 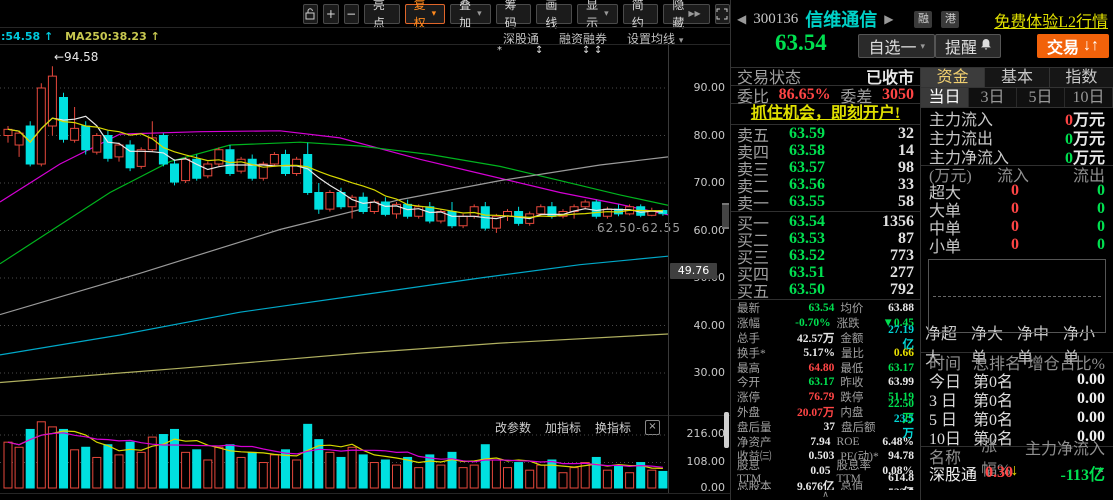 I want to click on legend-divider, so click(x=365, y=44).